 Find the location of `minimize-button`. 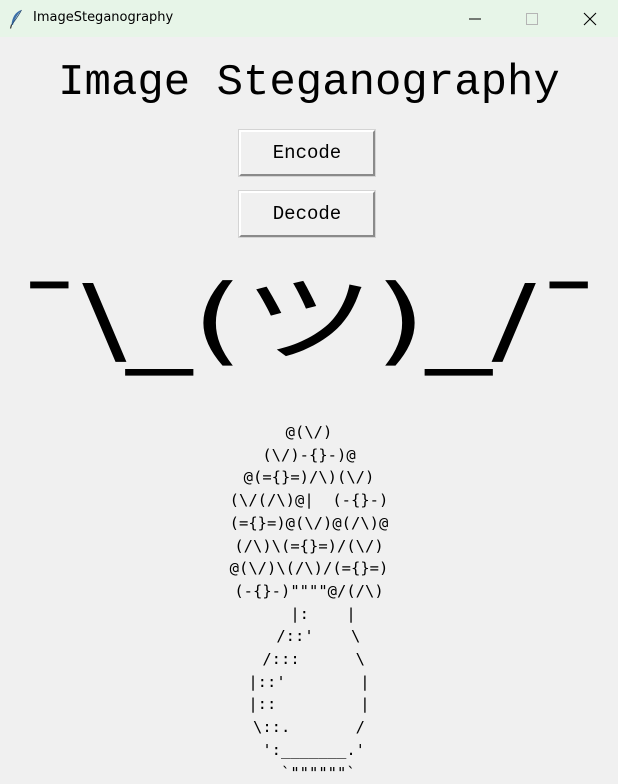

minimize-button is located at coordinates (475, 18).